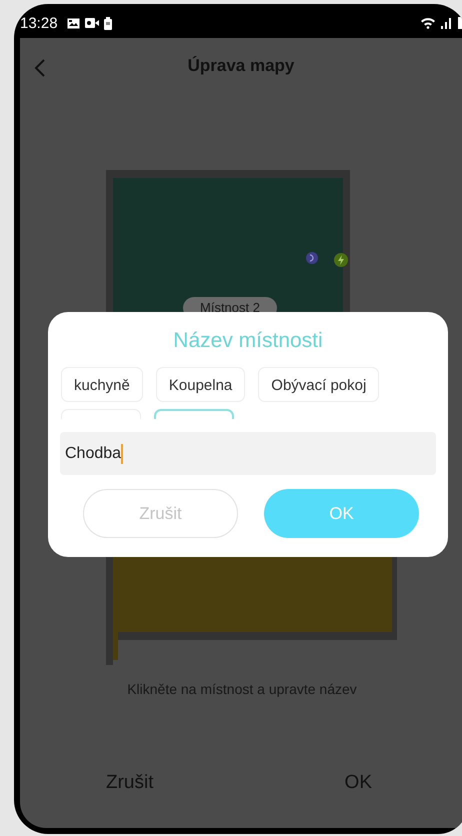  What do you see at coordinates (358, 783) in the screenshot?
I see `action-button: OK` at bounding box center [358, 783].